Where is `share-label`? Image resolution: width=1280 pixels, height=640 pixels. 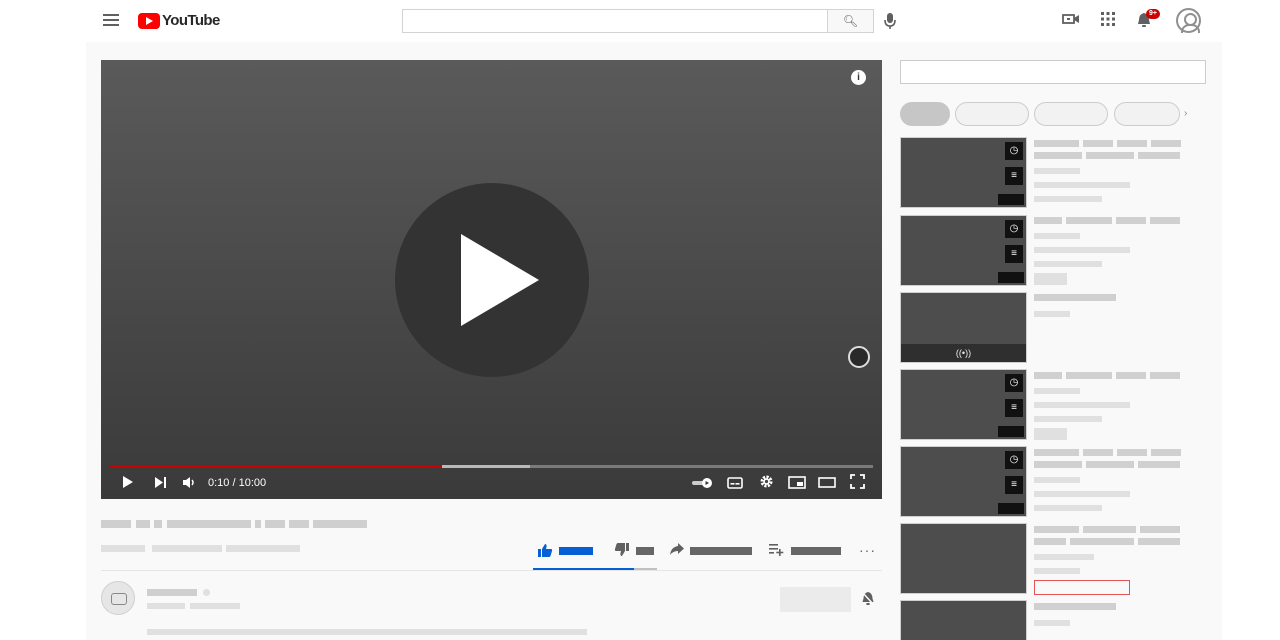 share-label is located at coordinates (721, 551).